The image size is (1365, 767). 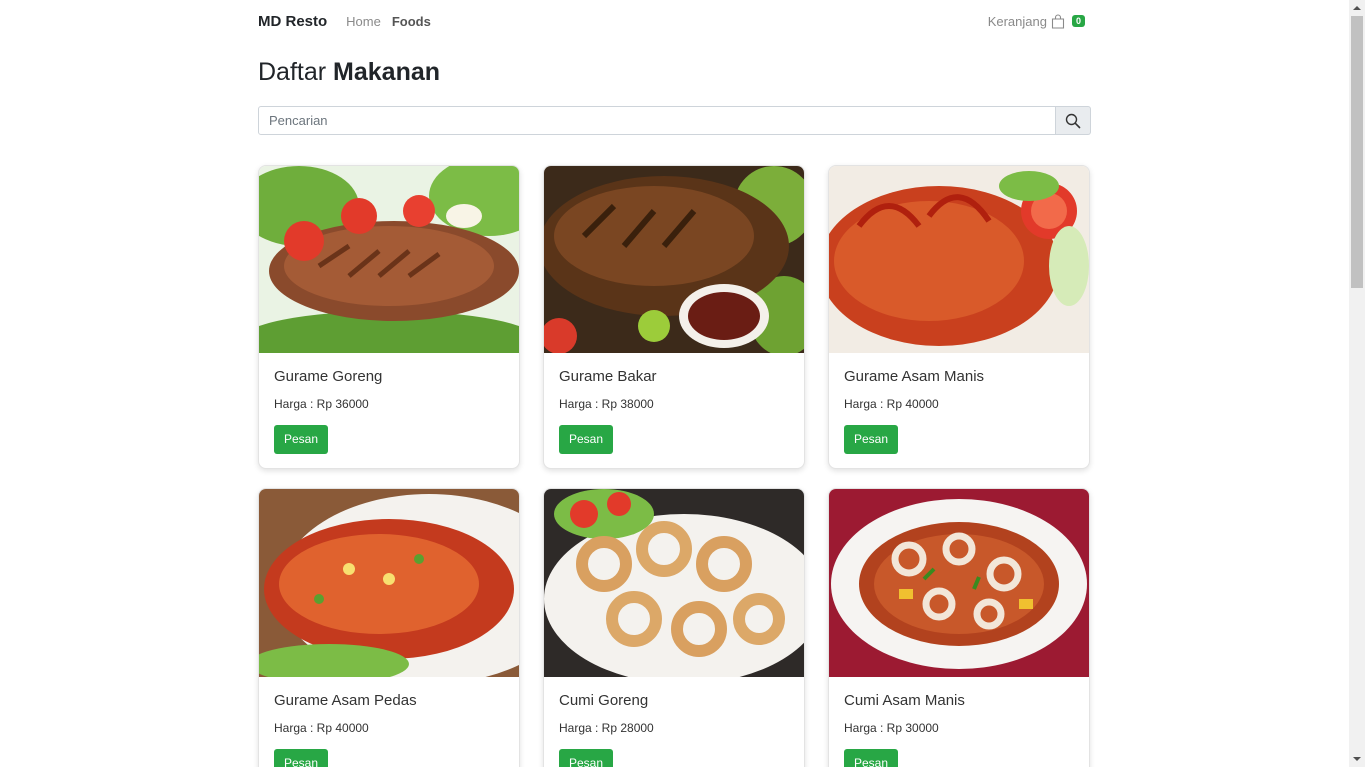 I want to click on vertical-scrollbar, so click(x=1357, y=383).